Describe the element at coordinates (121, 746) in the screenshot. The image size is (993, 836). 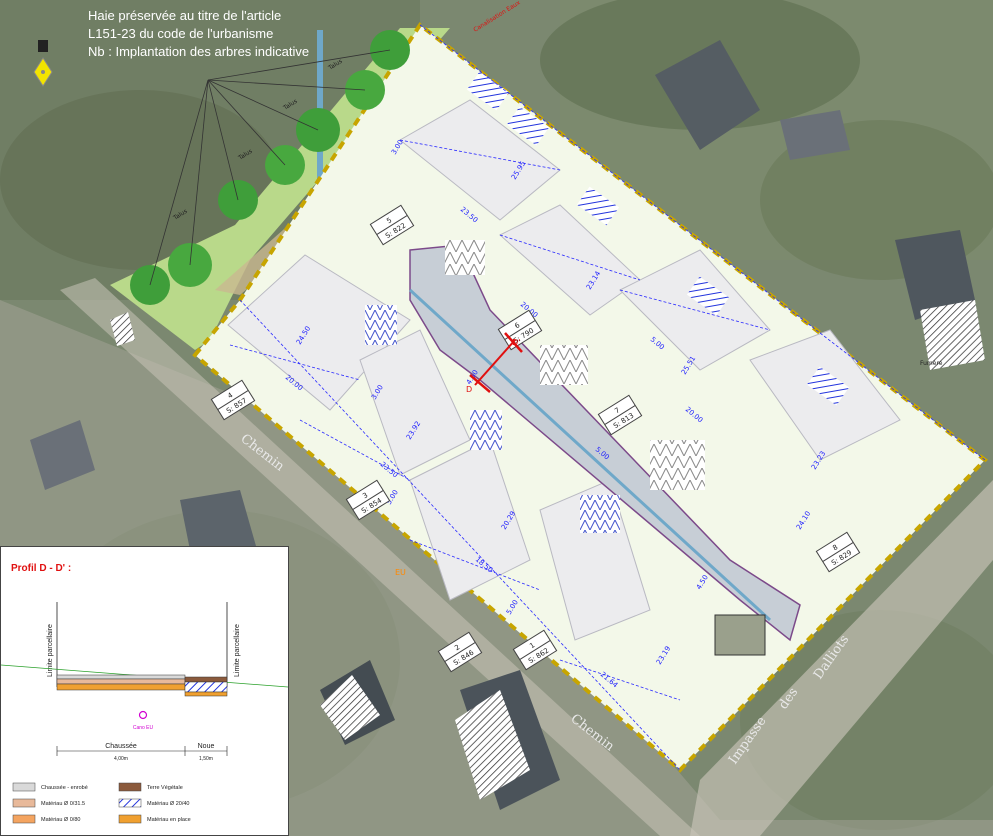
I see `chaussee-label: Chaussée` at that location.